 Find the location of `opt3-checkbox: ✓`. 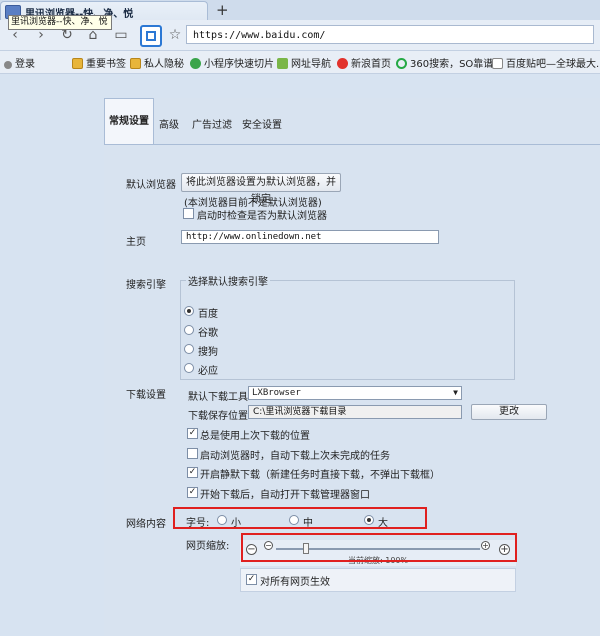

opt3-checkbox: ✓ is located at coordinates (192, 472).